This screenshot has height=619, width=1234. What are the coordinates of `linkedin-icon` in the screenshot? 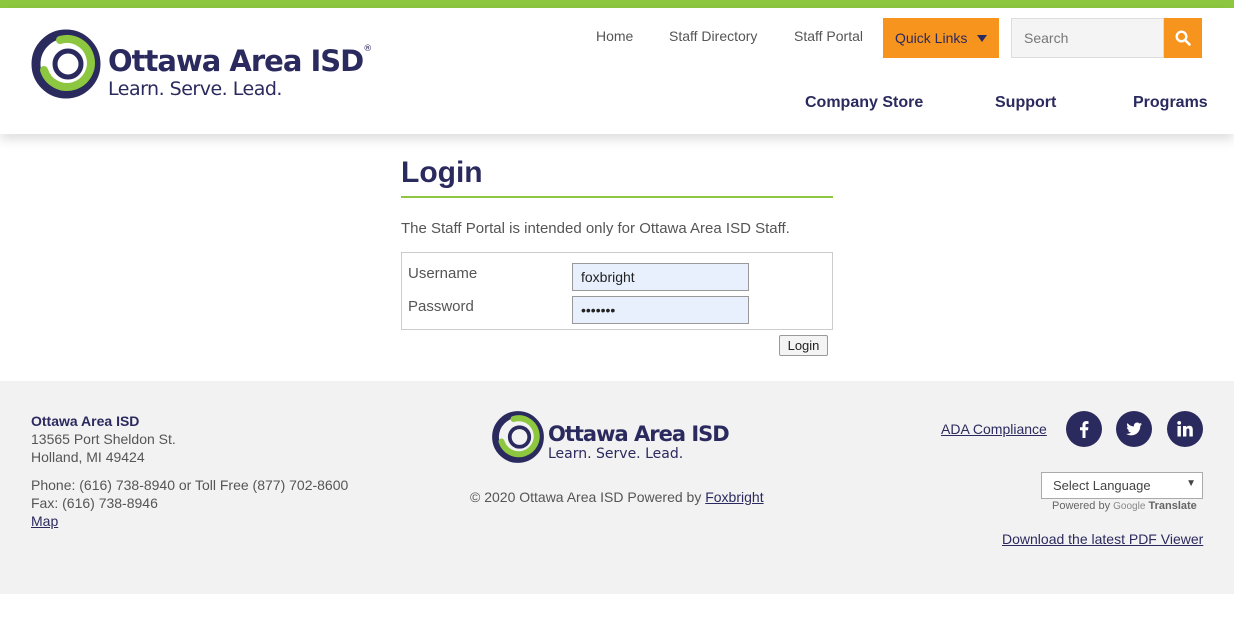 It's located at (1185, 429).